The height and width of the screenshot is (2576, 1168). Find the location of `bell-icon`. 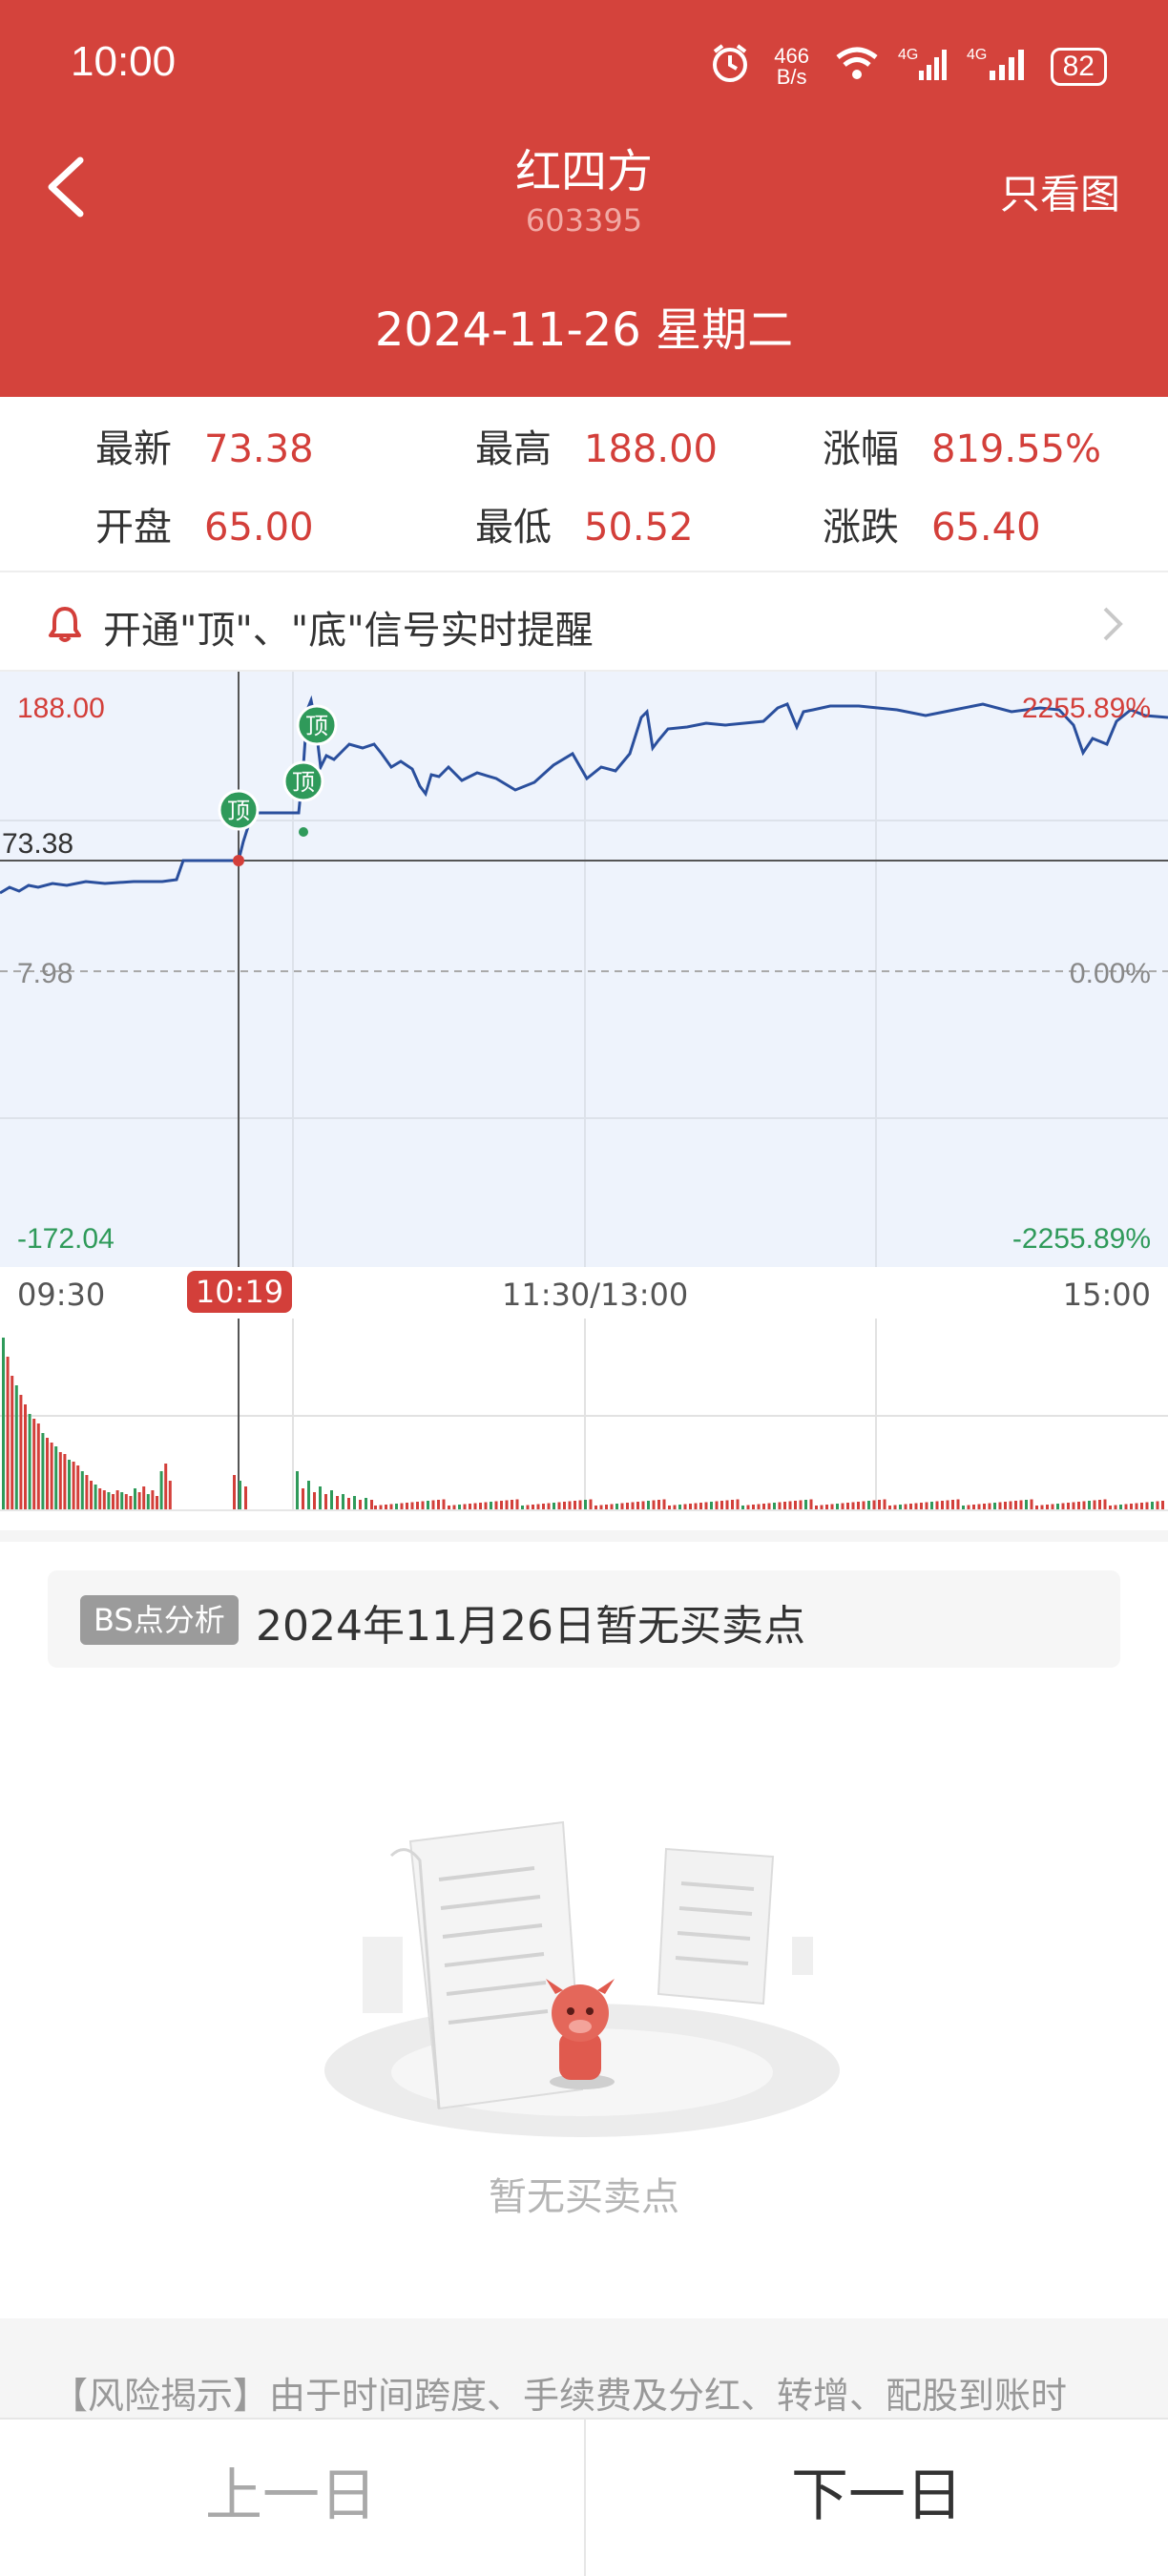

bell-icon is located at coordinates (65, 626).